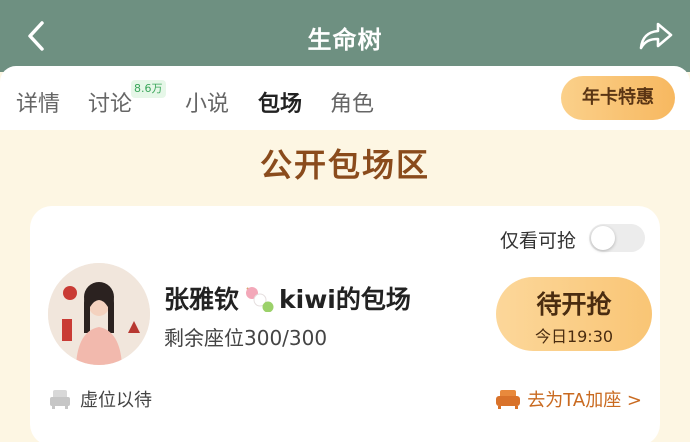  I want to click on tab-characters: 角色, so click(352, 102).